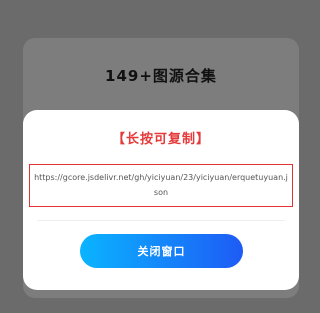 Image resolution: width=320 pixels, height=313 pixels. What do you see at coordinates (161, 220) in the screenshot?
I see `divider` at bounding box center [161, 220].